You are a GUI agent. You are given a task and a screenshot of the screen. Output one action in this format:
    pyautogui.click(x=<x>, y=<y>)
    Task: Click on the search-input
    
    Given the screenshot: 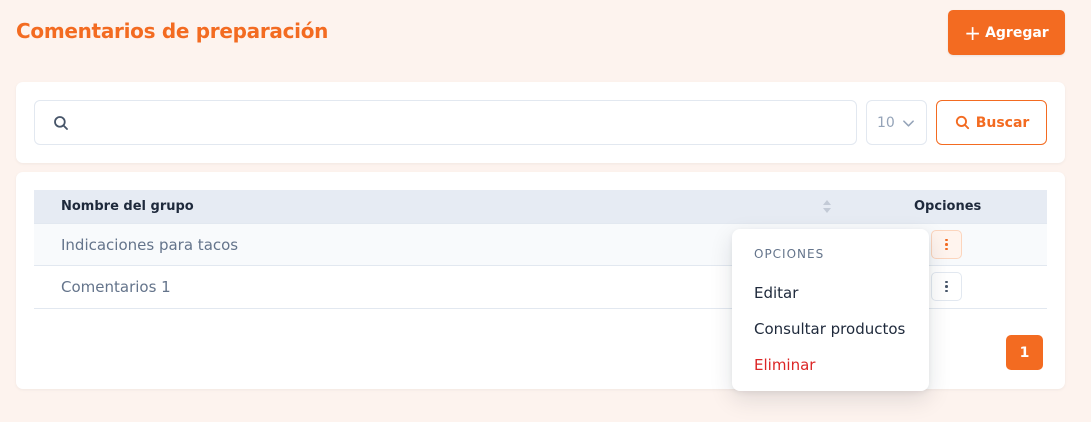 What is the action you would take?
    pyautogui.click(x=463, y=122)
    